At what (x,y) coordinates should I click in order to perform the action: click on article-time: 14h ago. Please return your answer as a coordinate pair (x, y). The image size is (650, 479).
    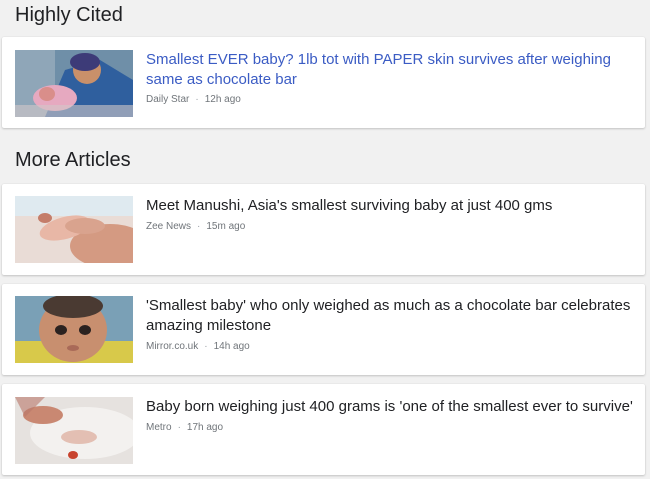
    Looking at the image, I should click on (231, 346).